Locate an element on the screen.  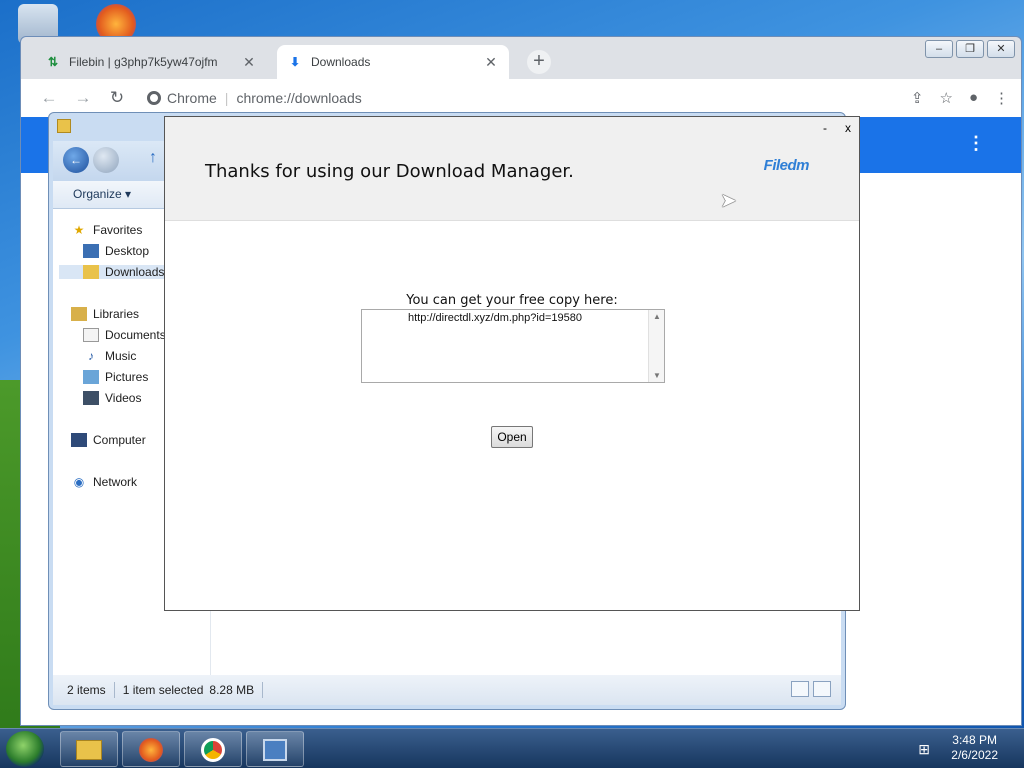
reload-icon: ↻ is located at coordinates (117, 98).